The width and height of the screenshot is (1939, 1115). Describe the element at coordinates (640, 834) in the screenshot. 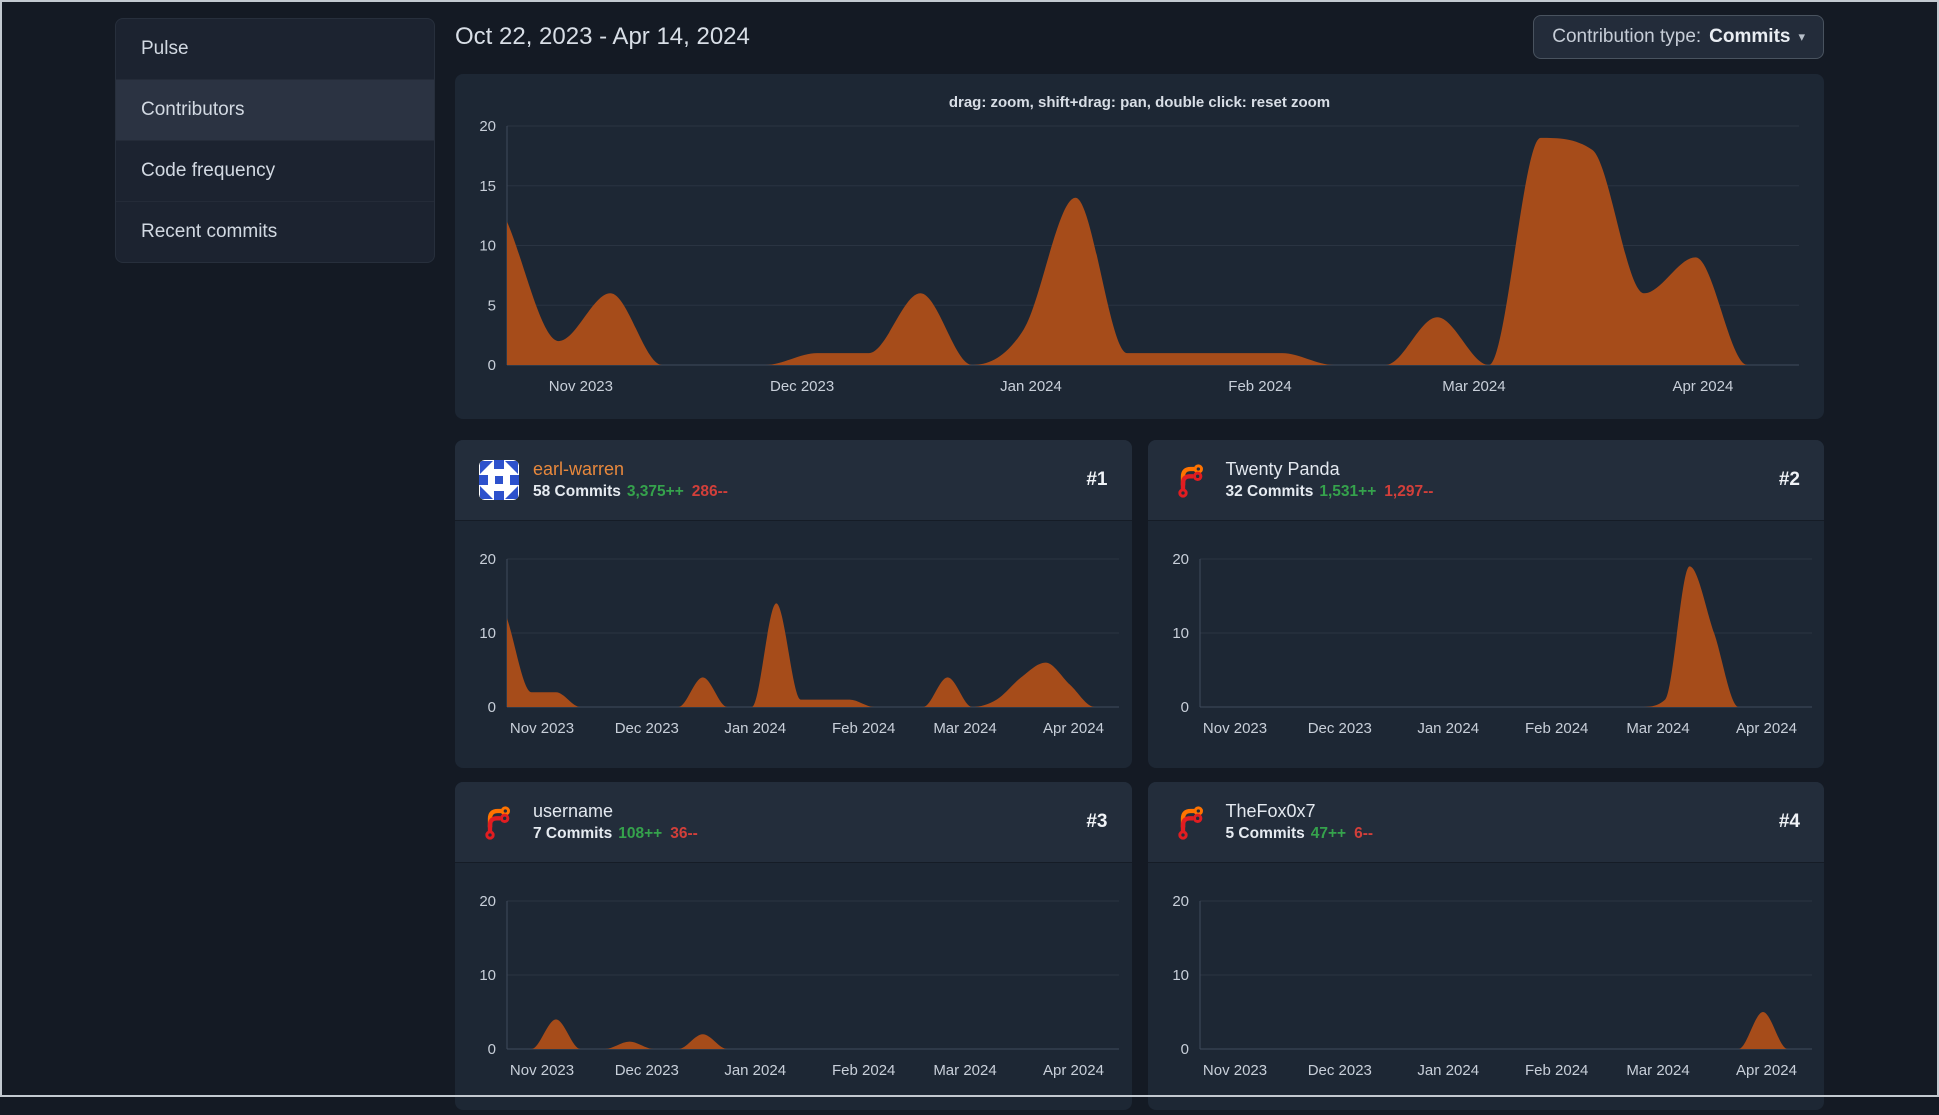

I see `additions-count: 108++` at that location.